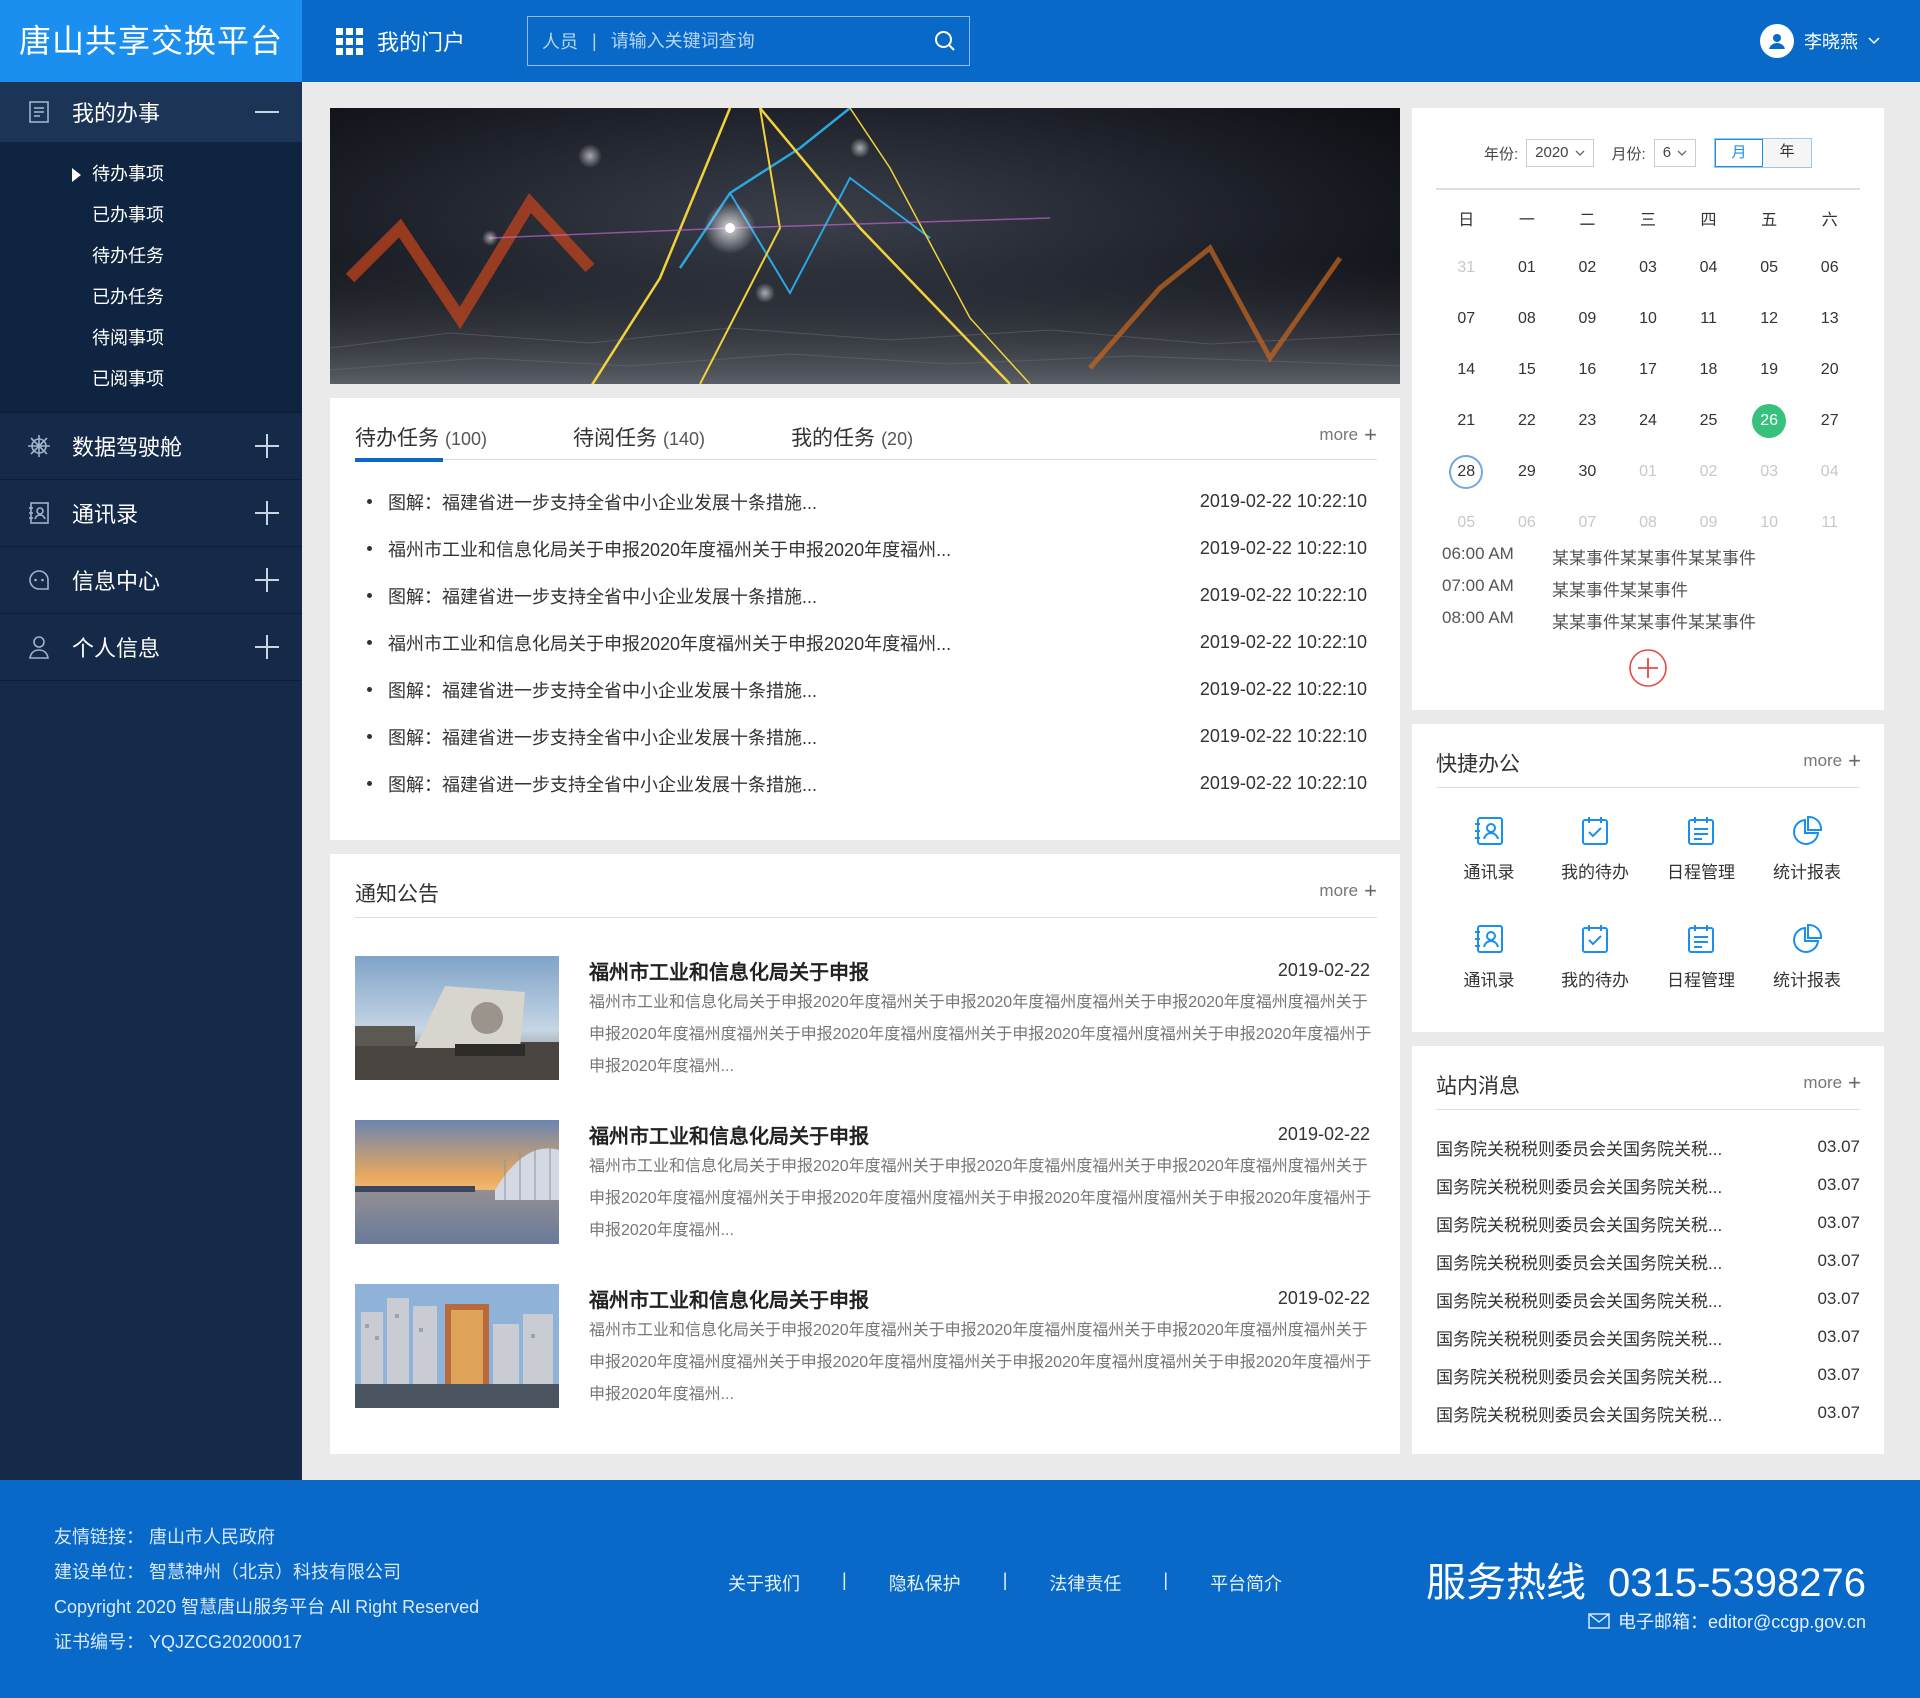 The image size is (1920, 1698). What do you see at coordinates (1466, 369) in the screenshot?
I see `calendar-day: 14` at bounding box center [1466, 369].